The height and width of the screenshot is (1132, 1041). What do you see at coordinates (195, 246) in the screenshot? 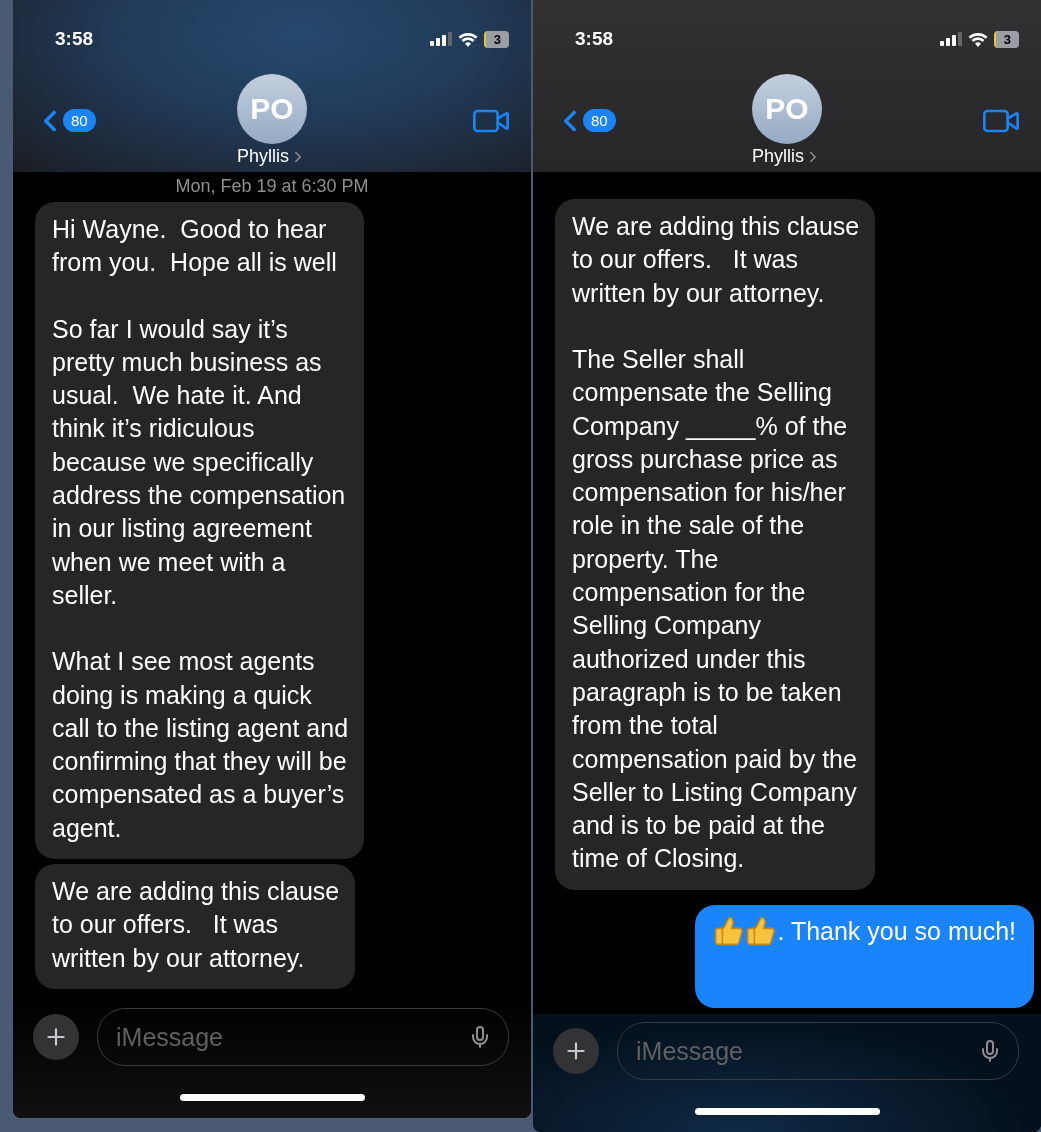
I see `message-text: Hi Wayne. Good to hear from you. Hope all is well` at bounding box center [195, 246].